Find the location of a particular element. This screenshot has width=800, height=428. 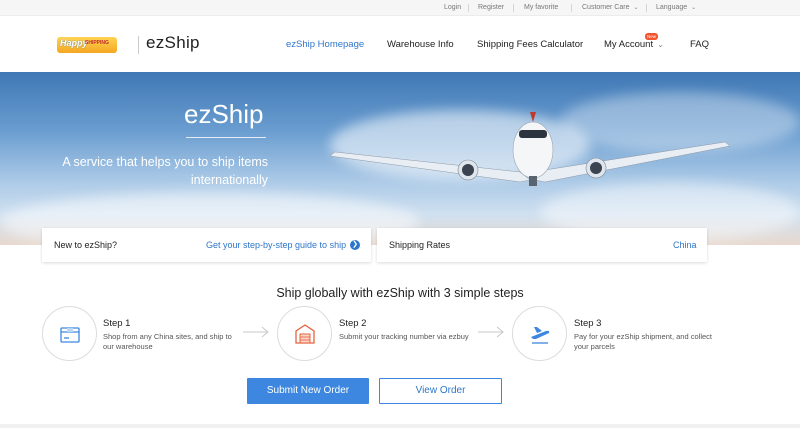

step-1-heading: Step 1 is located at coordinates (117, 323).